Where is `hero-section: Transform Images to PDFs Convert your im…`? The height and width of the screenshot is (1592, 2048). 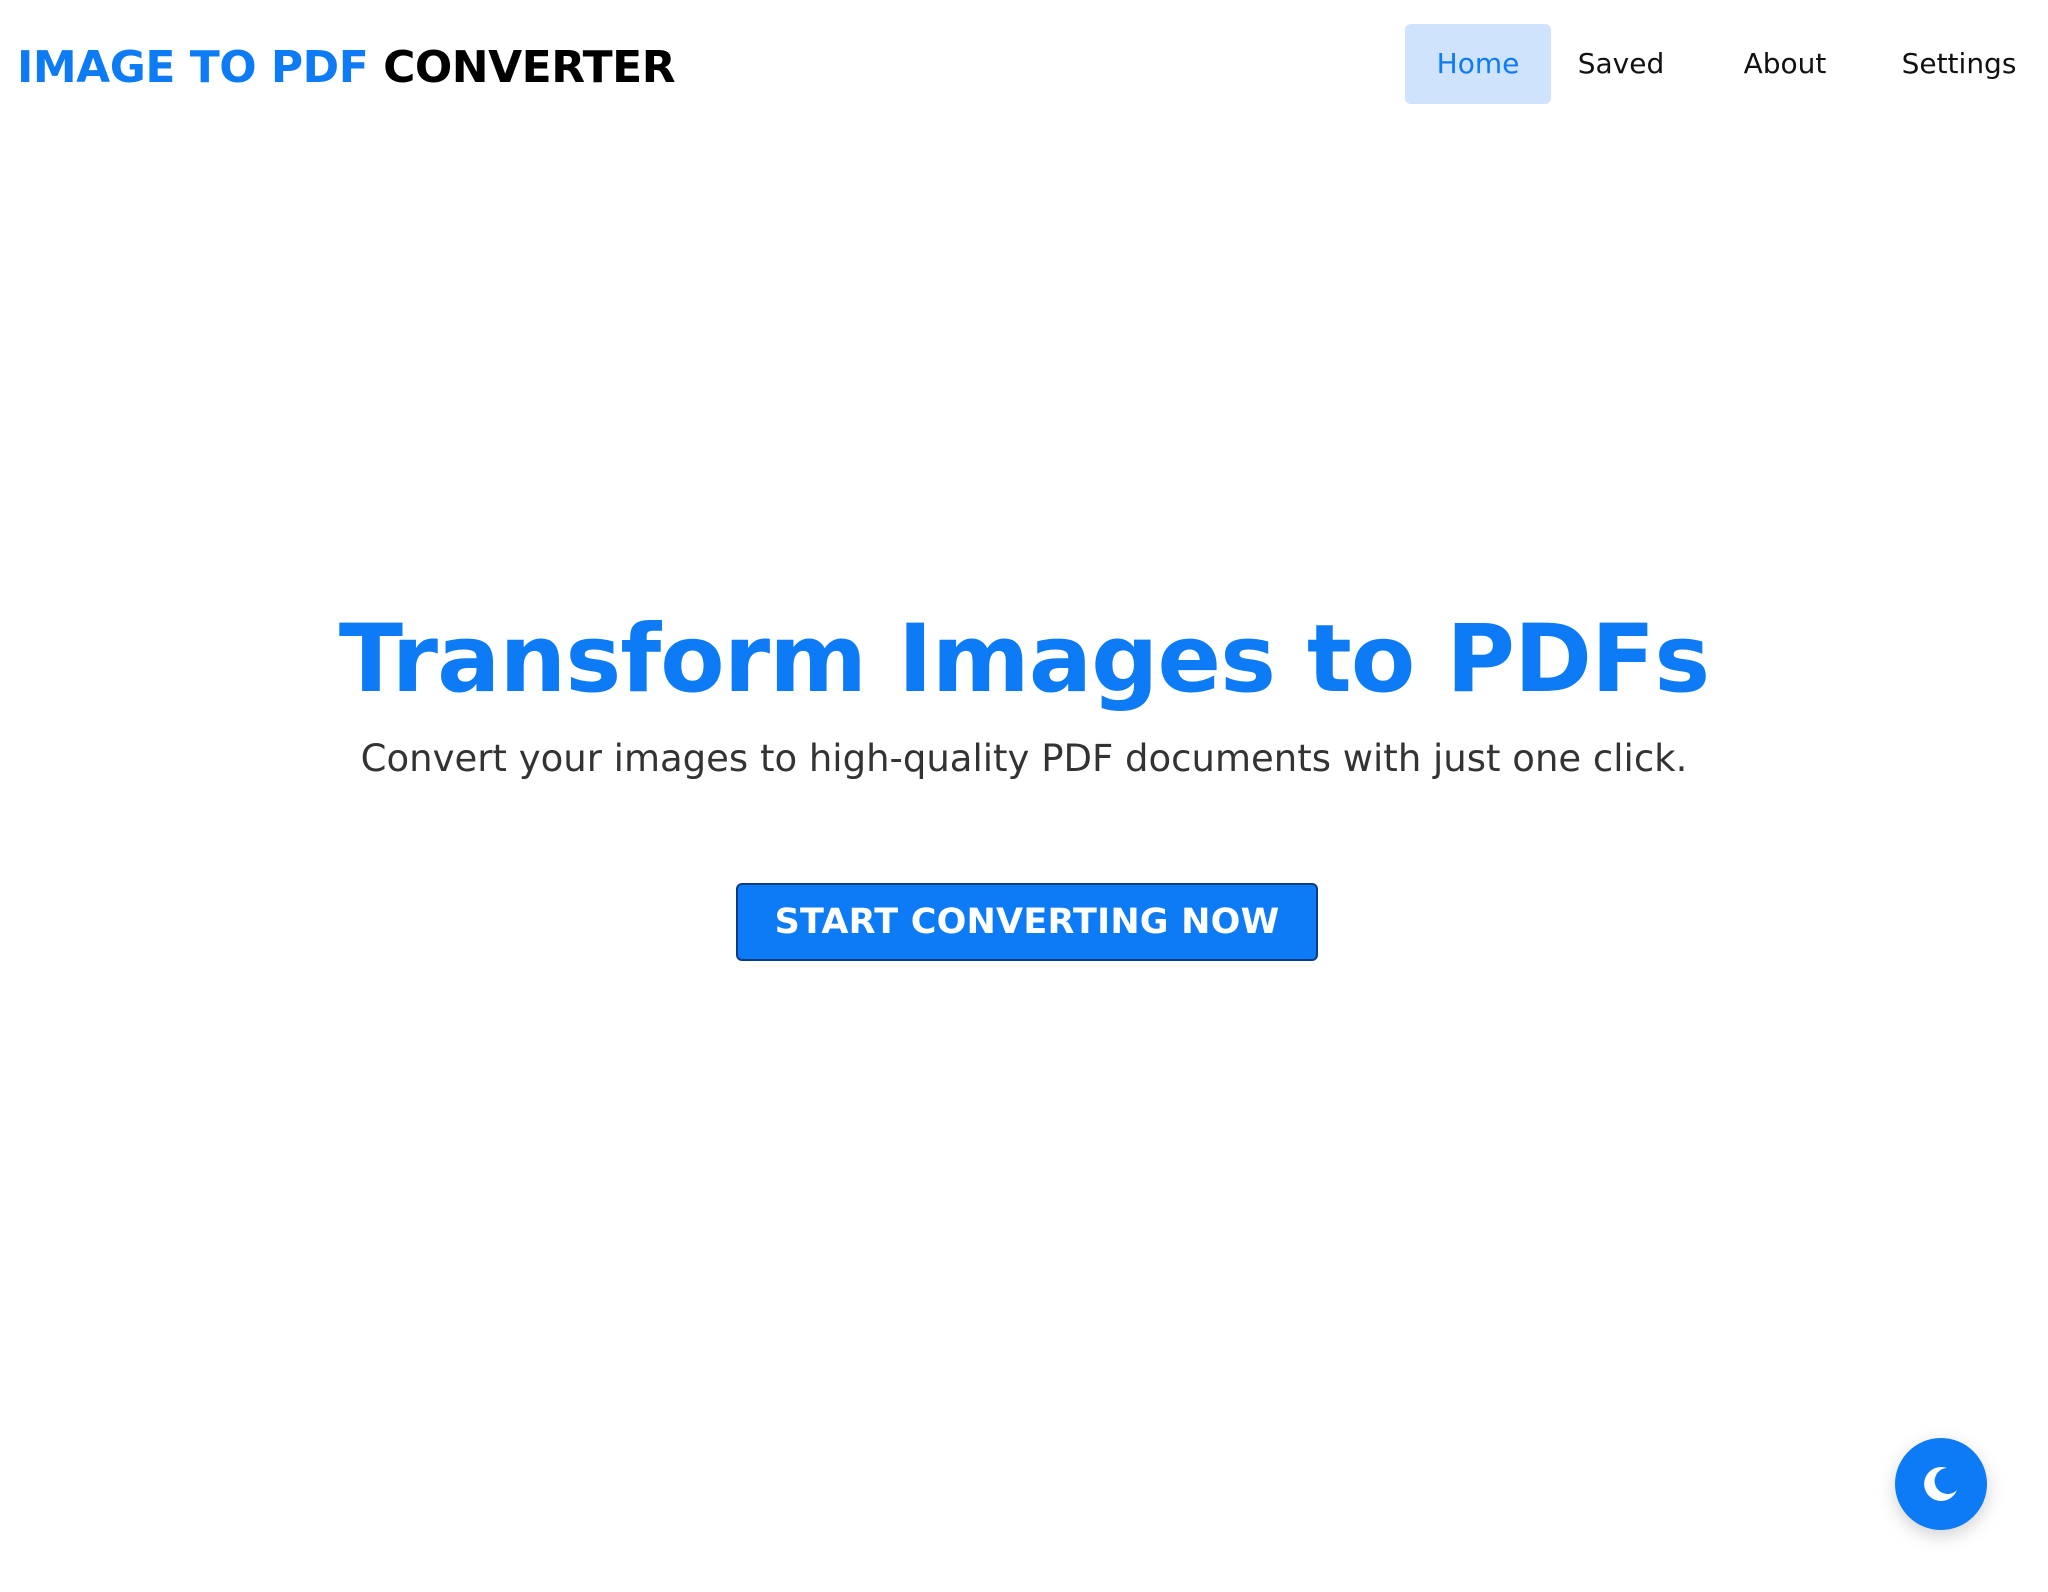
hero-section: Transform Images to PDFs Convert your im… is located at coordinates (1024, 692).